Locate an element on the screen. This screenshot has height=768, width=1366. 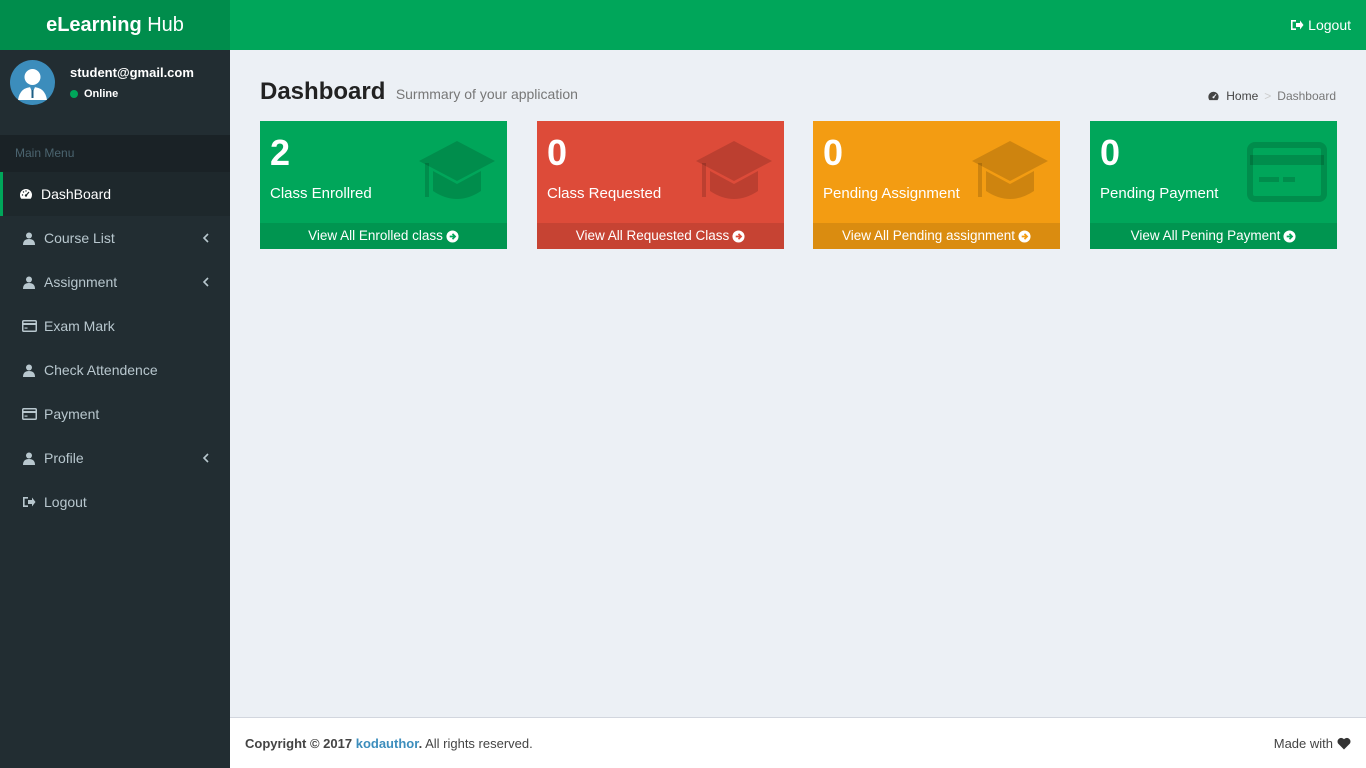
stat-box-body: 0 Pending Payment is located at coordinates (1213, 172).